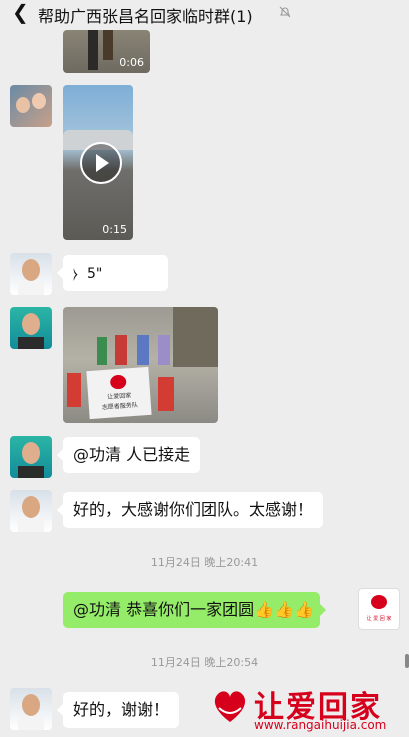  What do you see at coordinates (407, 661) in the screenshot?
I see `scrollbar` at bounding box center [407, 661].